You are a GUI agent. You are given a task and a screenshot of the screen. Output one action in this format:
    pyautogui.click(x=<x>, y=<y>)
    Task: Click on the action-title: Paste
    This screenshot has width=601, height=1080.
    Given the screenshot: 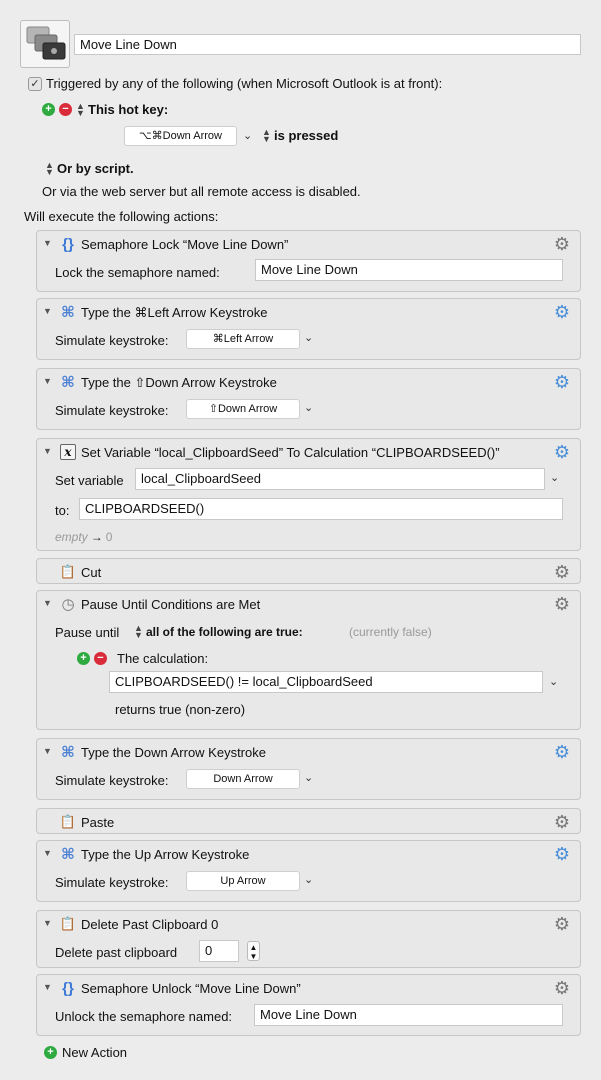 What is the action you would take?
    pyautogui.click(x=98, y=822)
    